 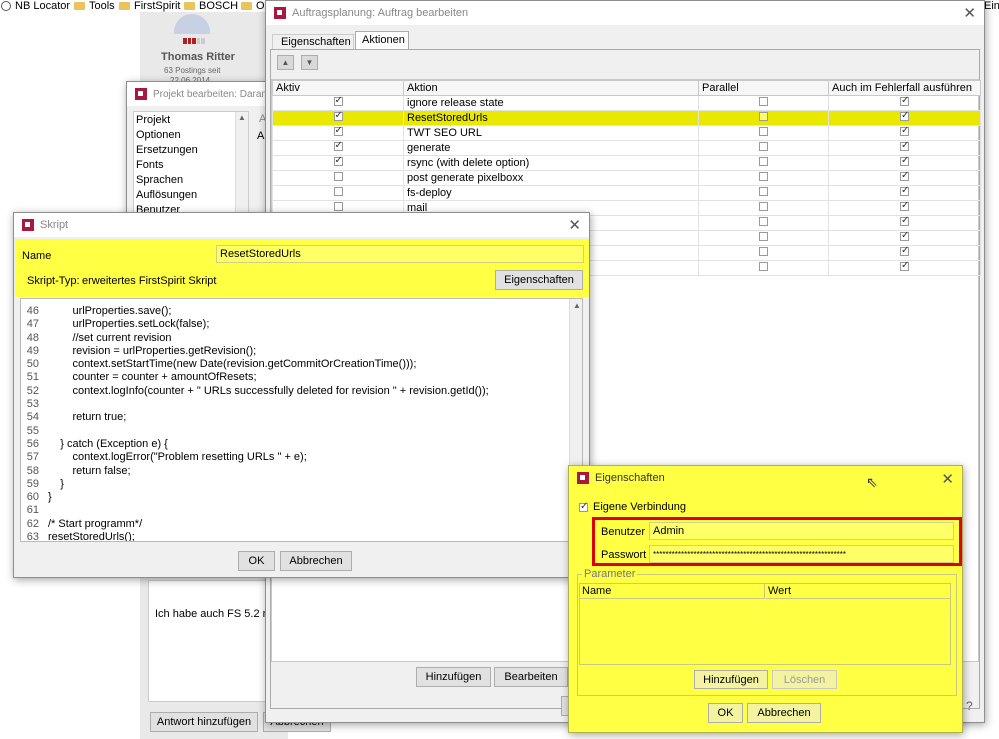 I want to click on col-aktion: Aktion, so click(x=551, y=88).